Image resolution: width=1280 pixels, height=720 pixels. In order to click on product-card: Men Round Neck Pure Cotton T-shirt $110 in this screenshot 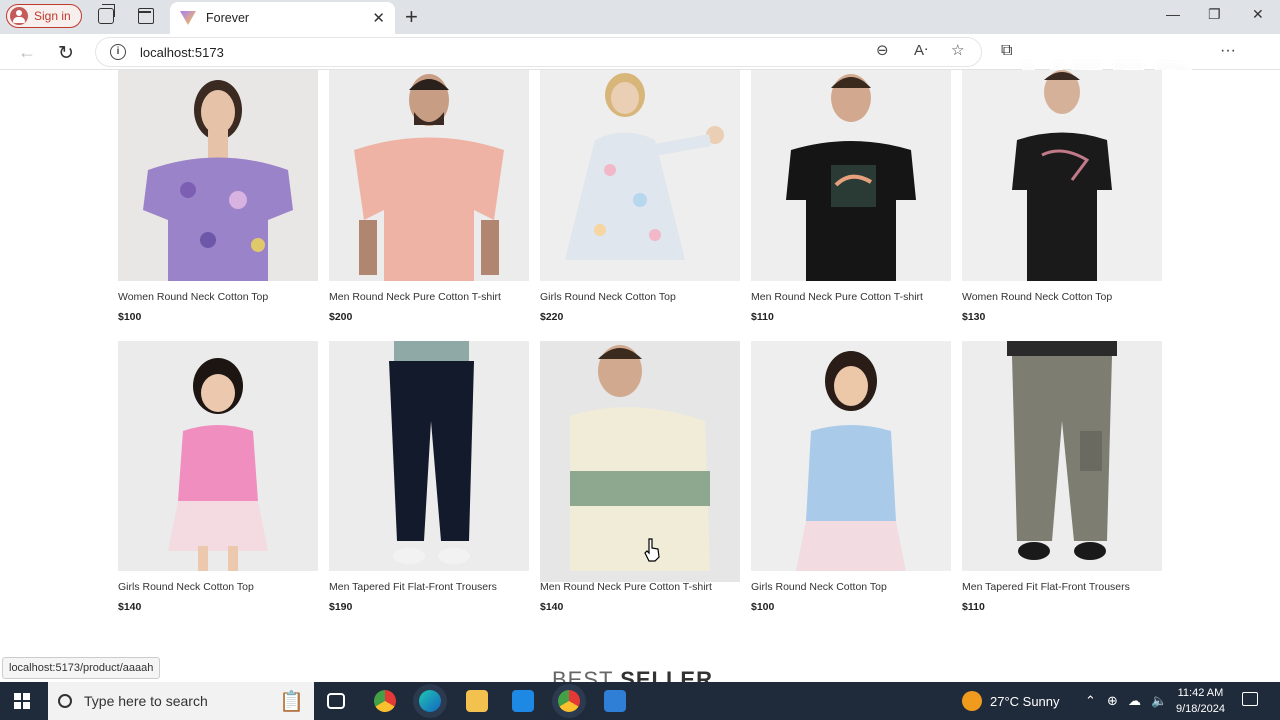, I will do `click(851, 196)`.